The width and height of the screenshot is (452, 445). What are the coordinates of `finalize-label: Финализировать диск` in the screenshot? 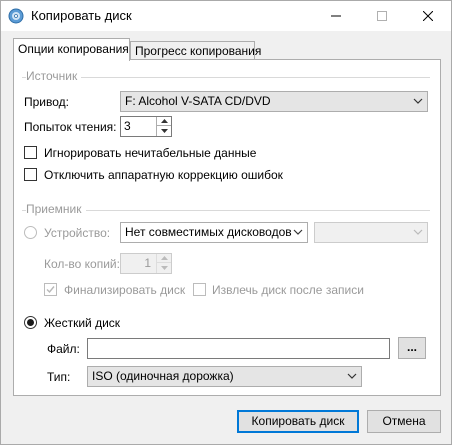 It's located at (125, 290).